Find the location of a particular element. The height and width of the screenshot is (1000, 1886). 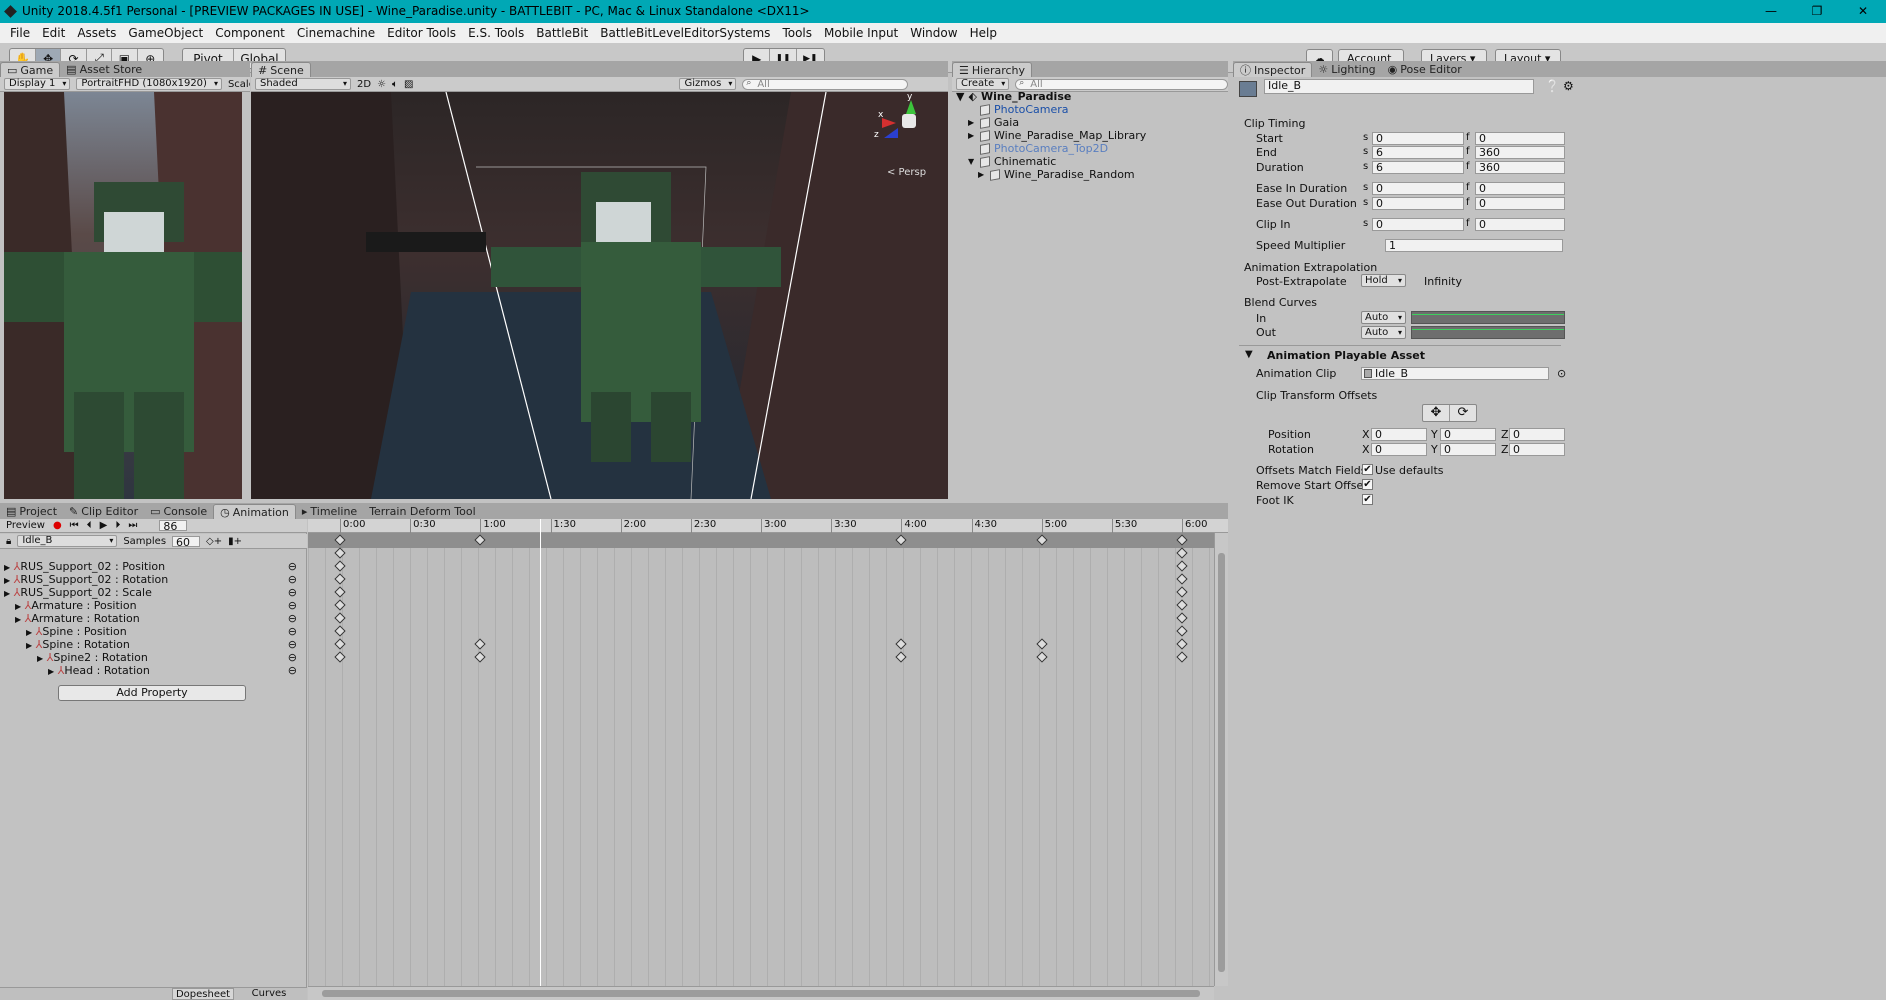

resolution-dropdown: PortraitFHD (1080x1920) is located at coordinates (149, 84).